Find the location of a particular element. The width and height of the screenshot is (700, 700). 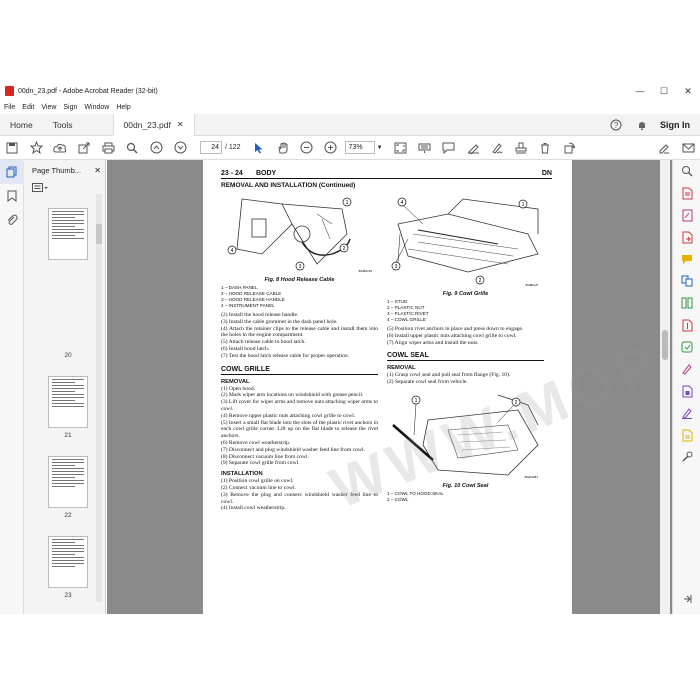

document-scrollbar is located at coordinates (665, 387).